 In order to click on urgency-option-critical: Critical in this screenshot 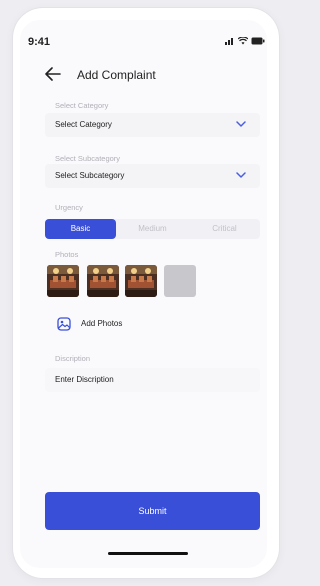, I will do `click(224, 229)`.